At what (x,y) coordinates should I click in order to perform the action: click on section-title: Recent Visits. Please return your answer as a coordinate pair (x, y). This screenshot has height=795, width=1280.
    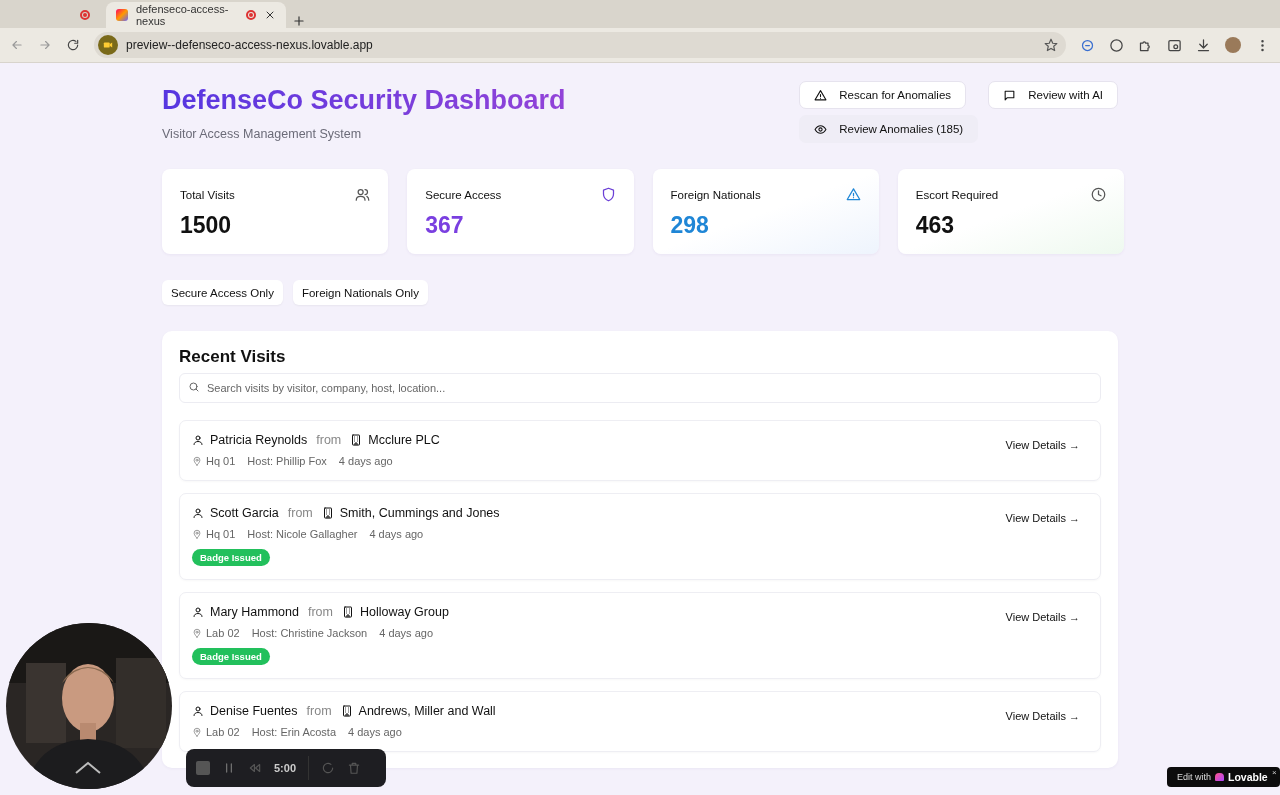
    Looking at the image, I should click on (232, 357).